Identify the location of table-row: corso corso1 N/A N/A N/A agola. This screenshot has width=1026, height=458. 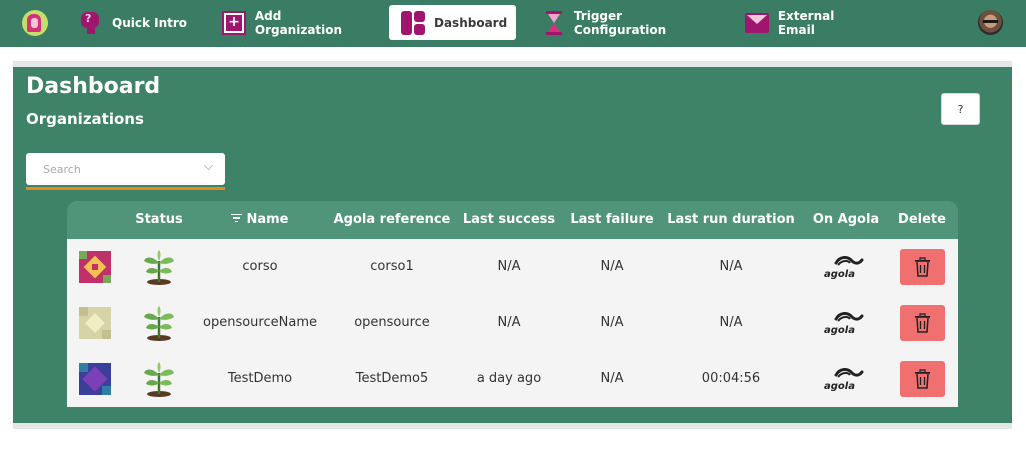
(512, 267).